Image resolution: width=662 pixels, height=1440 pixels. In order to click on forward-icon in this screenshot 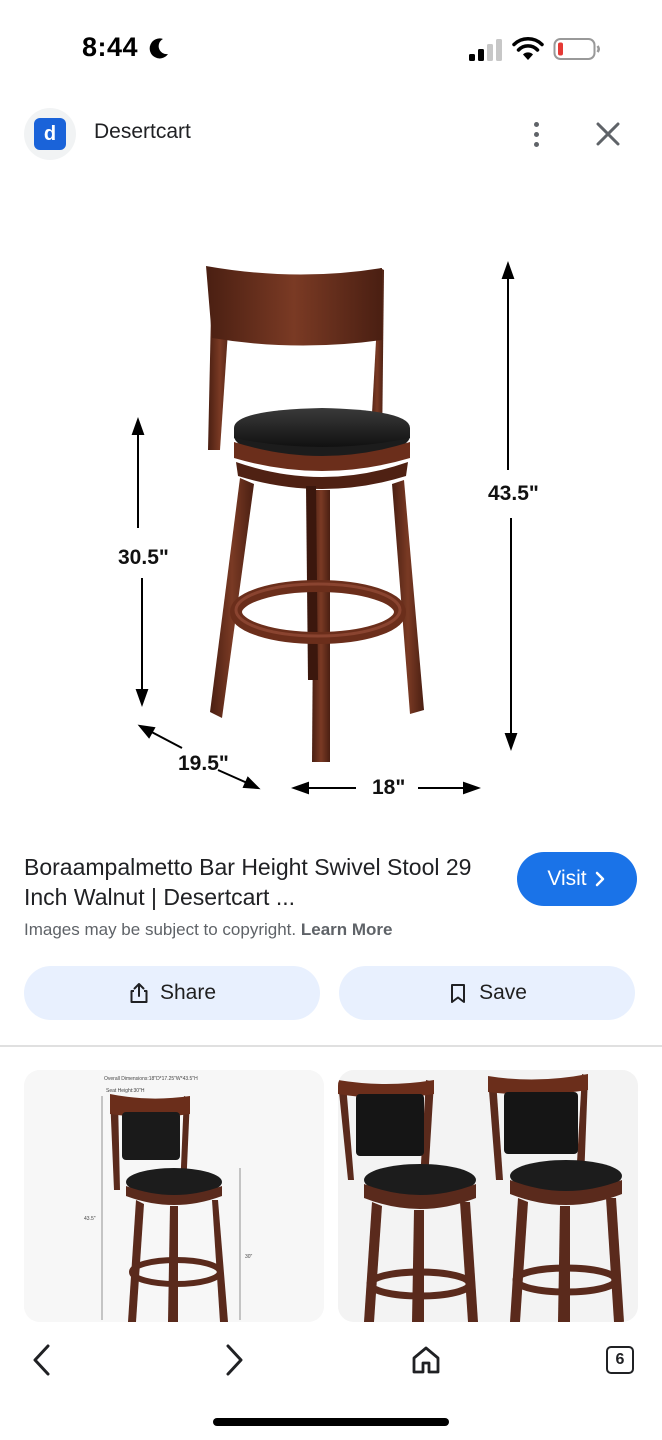, I will do `click(234, 1360)`.